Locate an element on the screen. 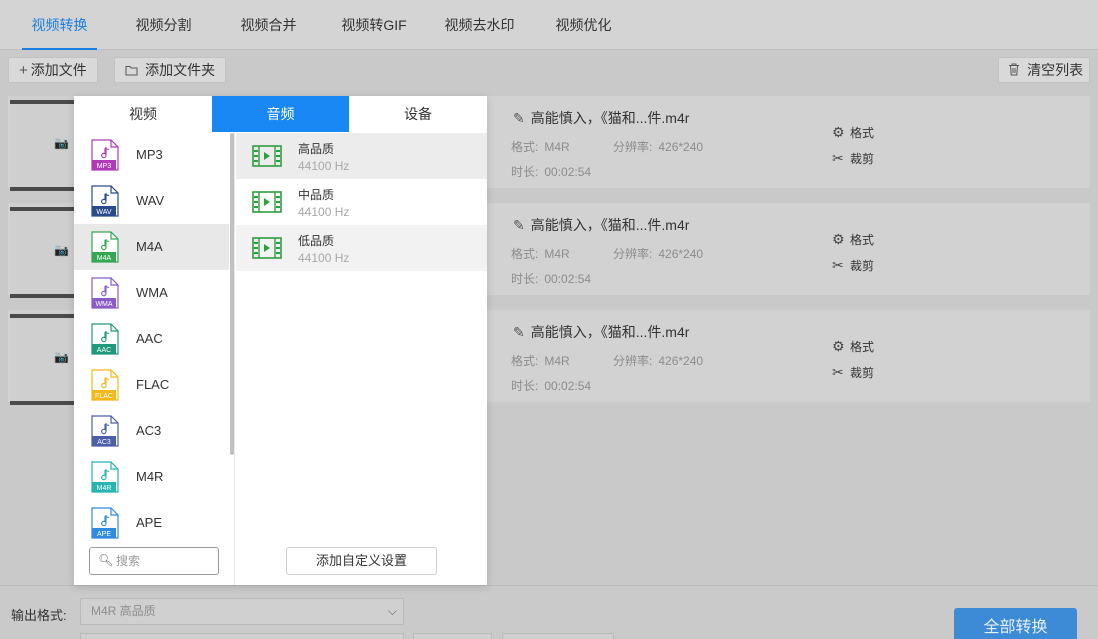  format-item-ape: APE APE is located at coordinates (151, 523).